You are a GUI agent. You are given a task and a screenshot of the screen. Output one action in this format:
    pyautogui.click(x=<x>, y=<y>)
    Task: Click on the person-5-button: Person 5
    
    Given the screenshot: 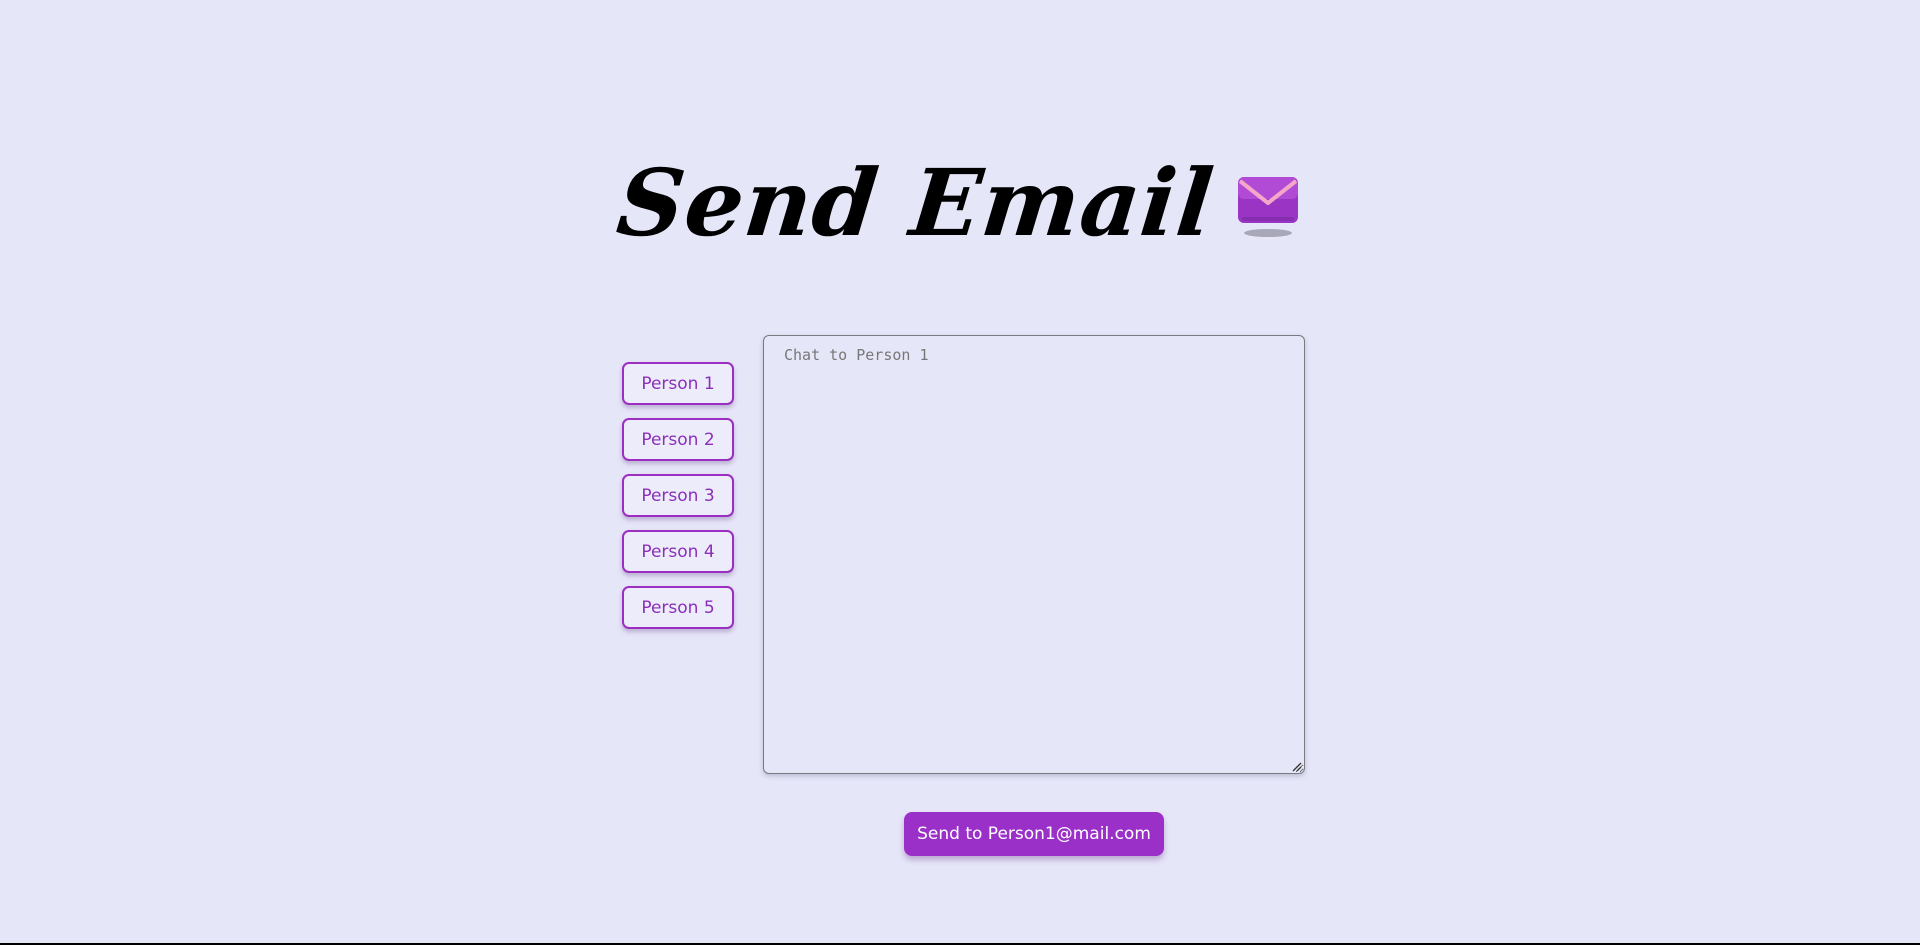 What is the action you would take?
    pyautogui.click(x=678, y=607)
    